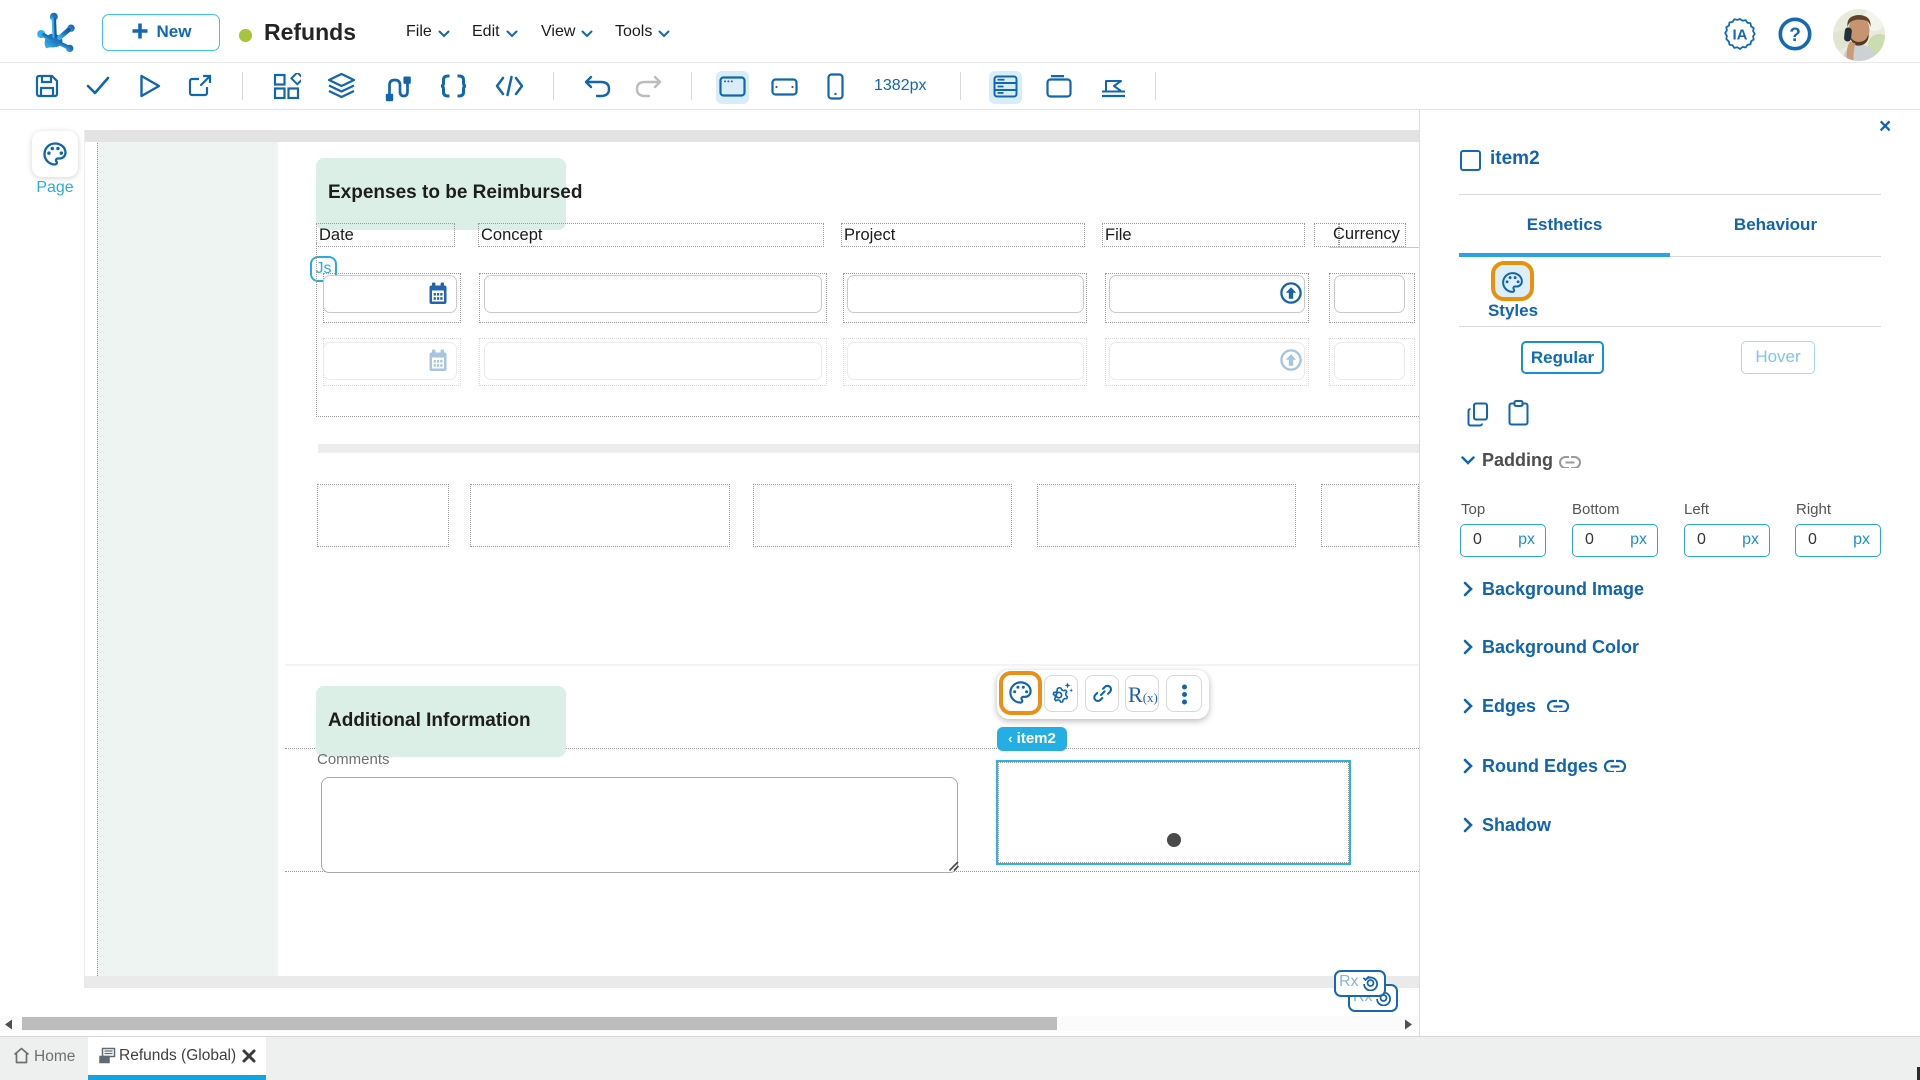 This screenshot has width=1920, height=1080. What do you see at coordinates (1740, 35) in the screenshot?
I see `svg-text: IA` at bounding box center [1740, 35].